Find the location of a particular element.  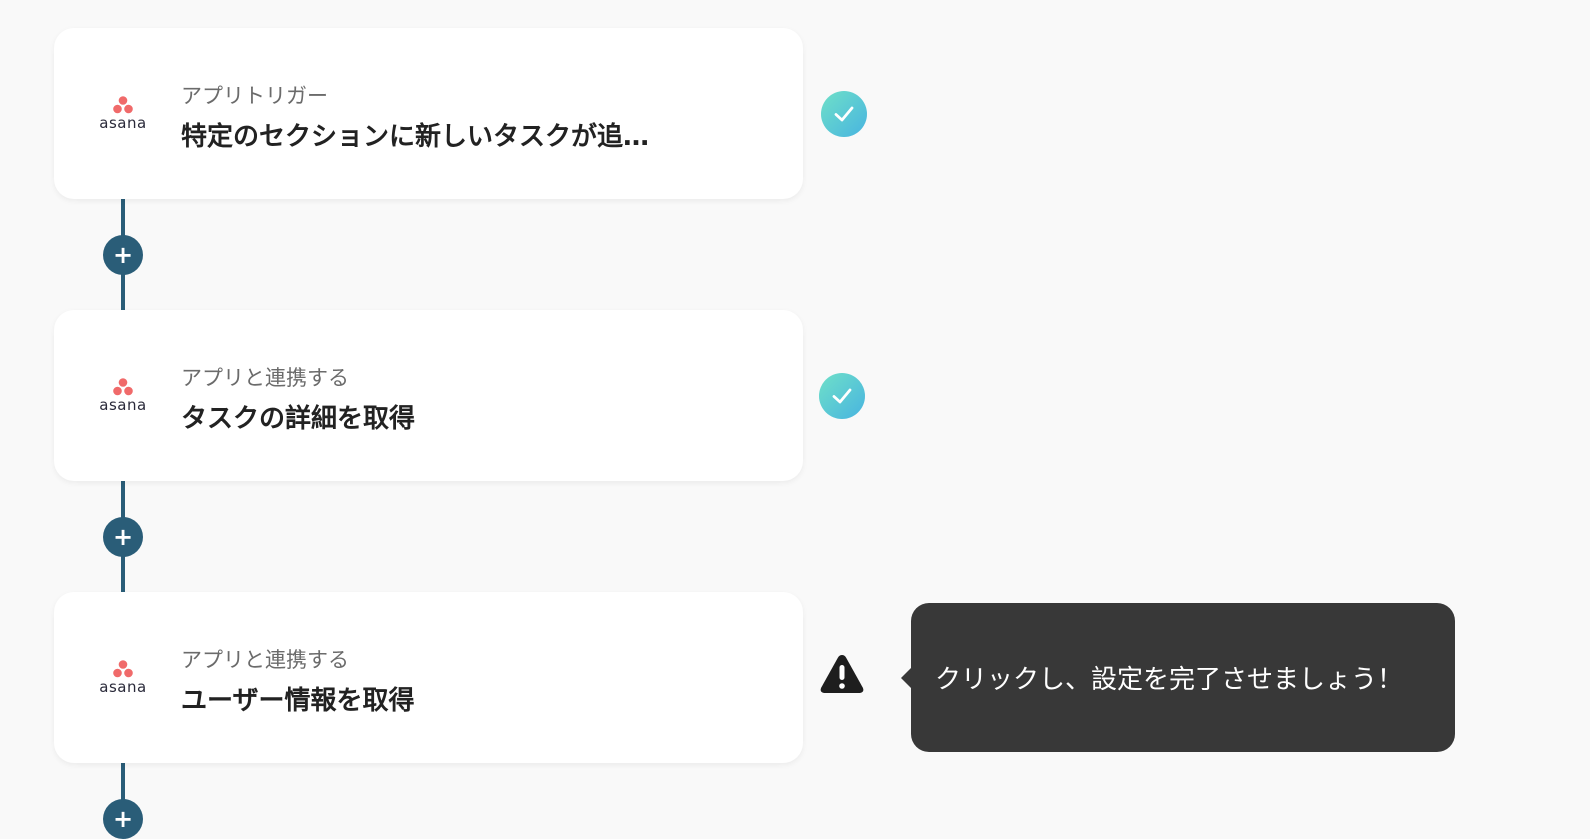

step-type-label: アプリトリガー is located at coordinates (254, 96).